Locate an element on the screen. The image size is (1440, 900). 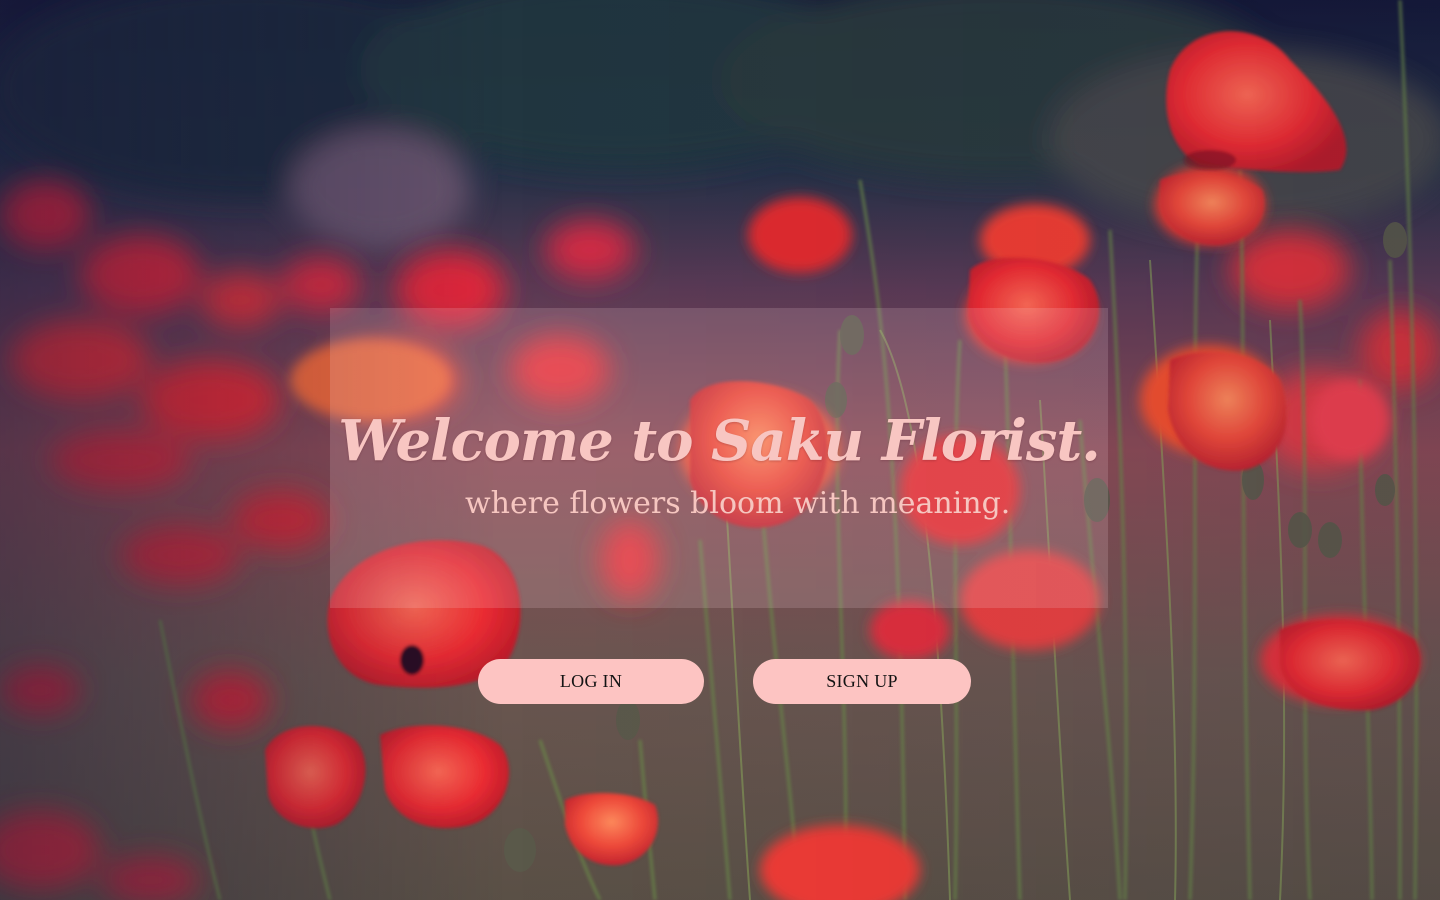
login-button: LOG IN is located at coordinates (591, 681).